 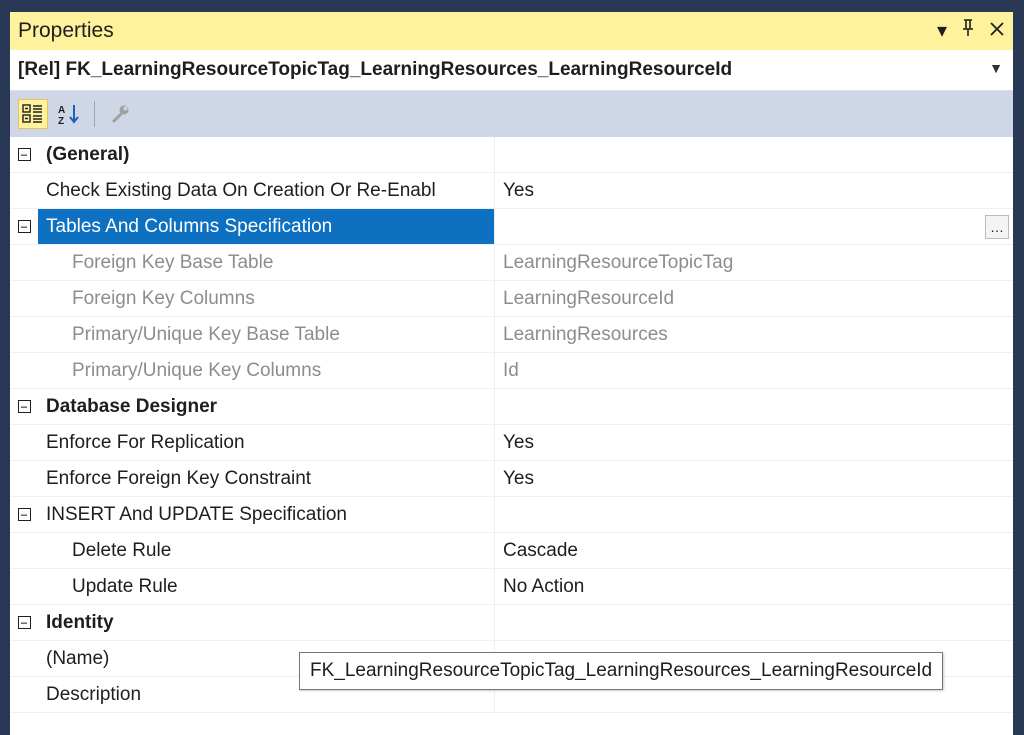 I want to click on property-row: Primary/Unique Key Columns Id, so click(x=511, y=371).